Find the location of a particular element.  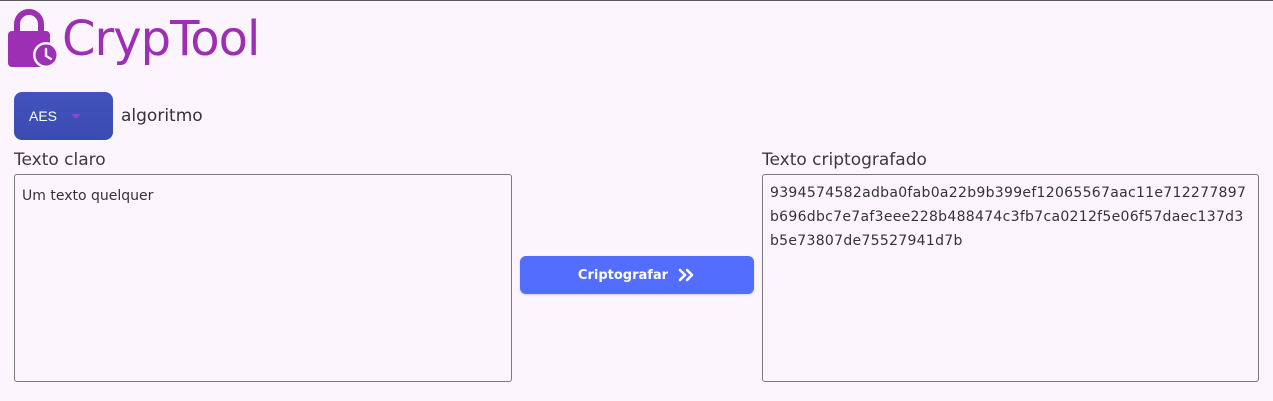

chevron-down-icon is located at coordinates (76, 116).